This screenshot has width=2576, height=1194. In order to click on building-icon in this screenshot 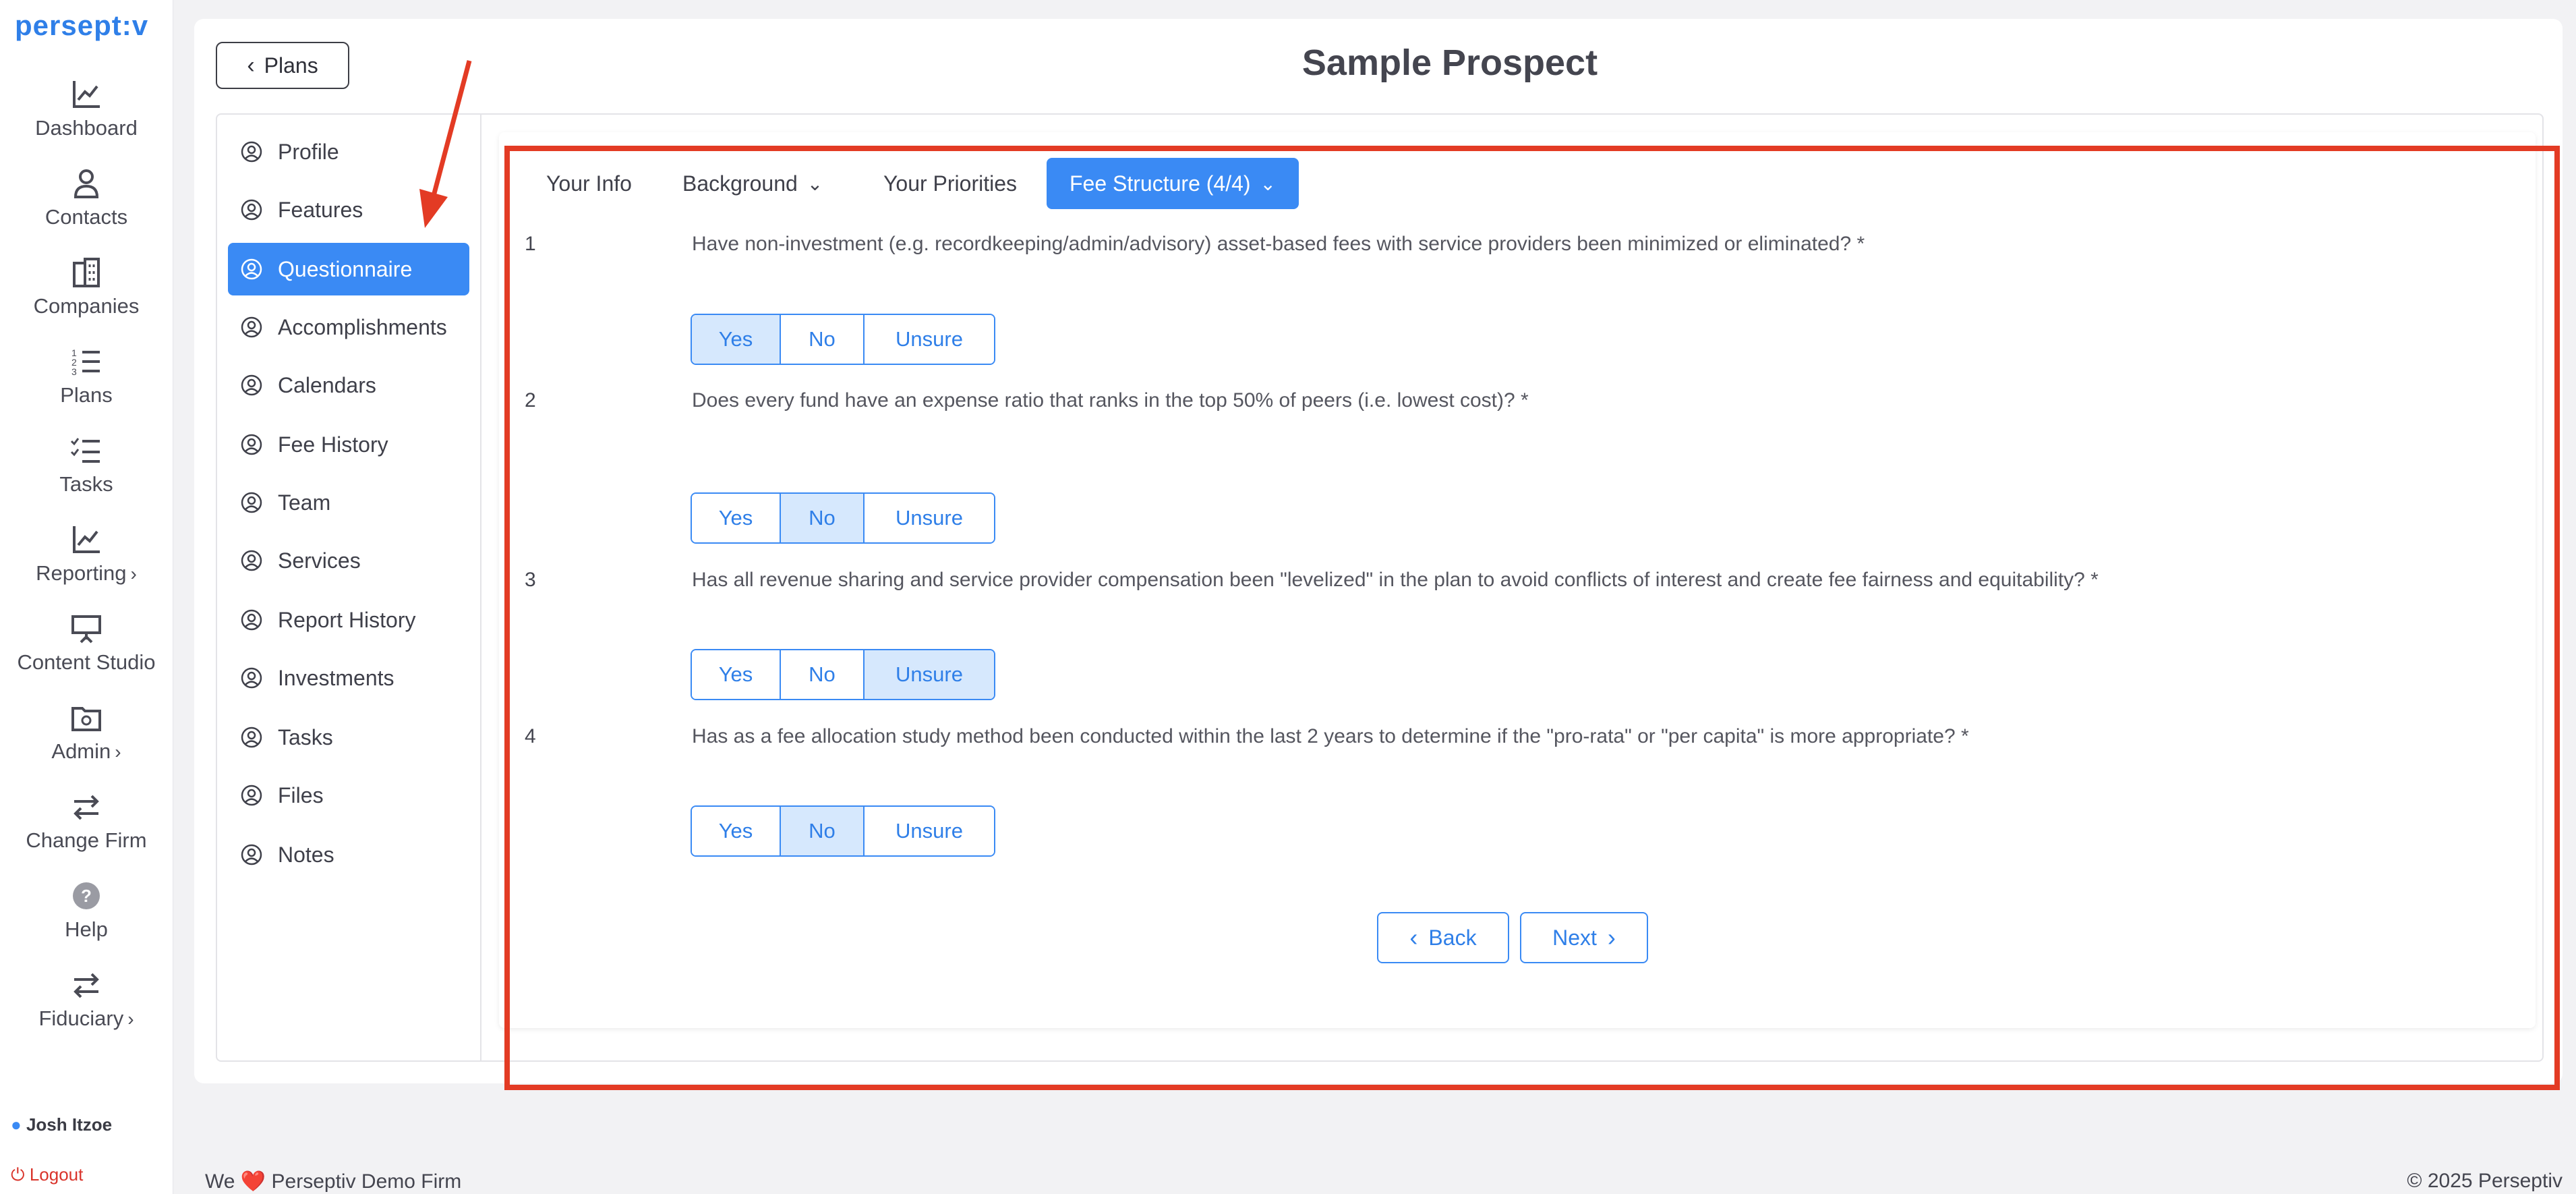, I will do `click(86, 273)`.